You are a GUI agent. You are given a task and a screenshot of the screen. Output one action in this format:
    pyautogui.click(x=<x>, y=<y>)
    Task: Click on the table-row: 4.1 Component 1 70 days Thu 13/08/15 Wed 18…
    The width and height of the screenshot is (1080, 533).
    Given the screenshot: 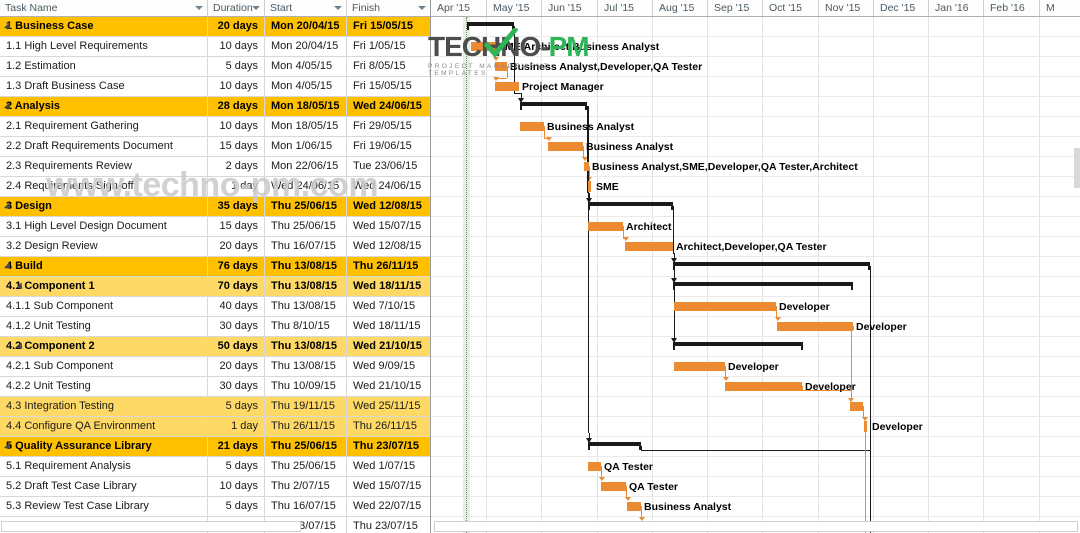 What is the action you would take?
    pyautogui.click(x=215, y=287)
    